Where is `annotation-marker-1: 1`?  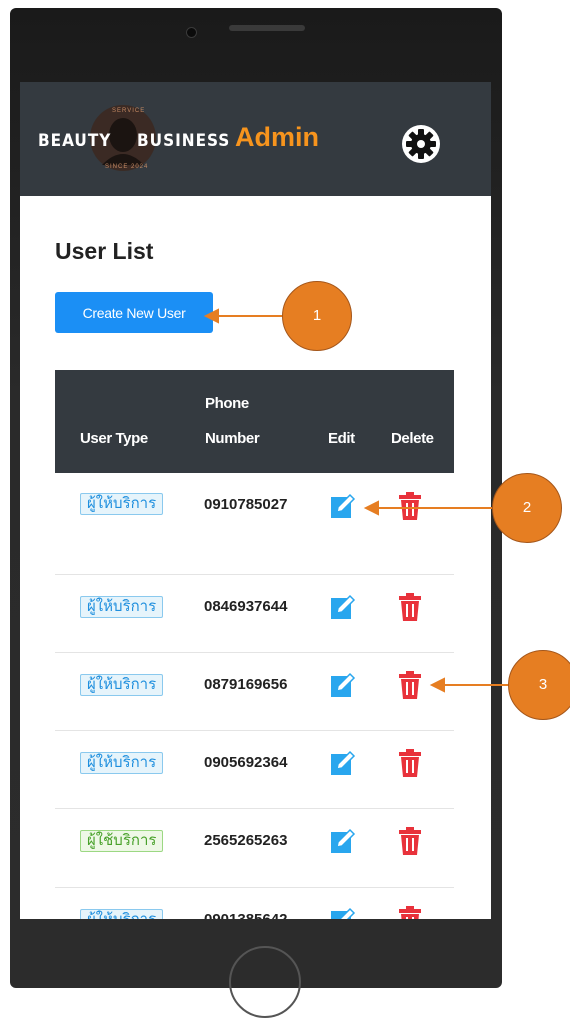
annotation-marker-1: 1 is located at coordinates (317, 316).